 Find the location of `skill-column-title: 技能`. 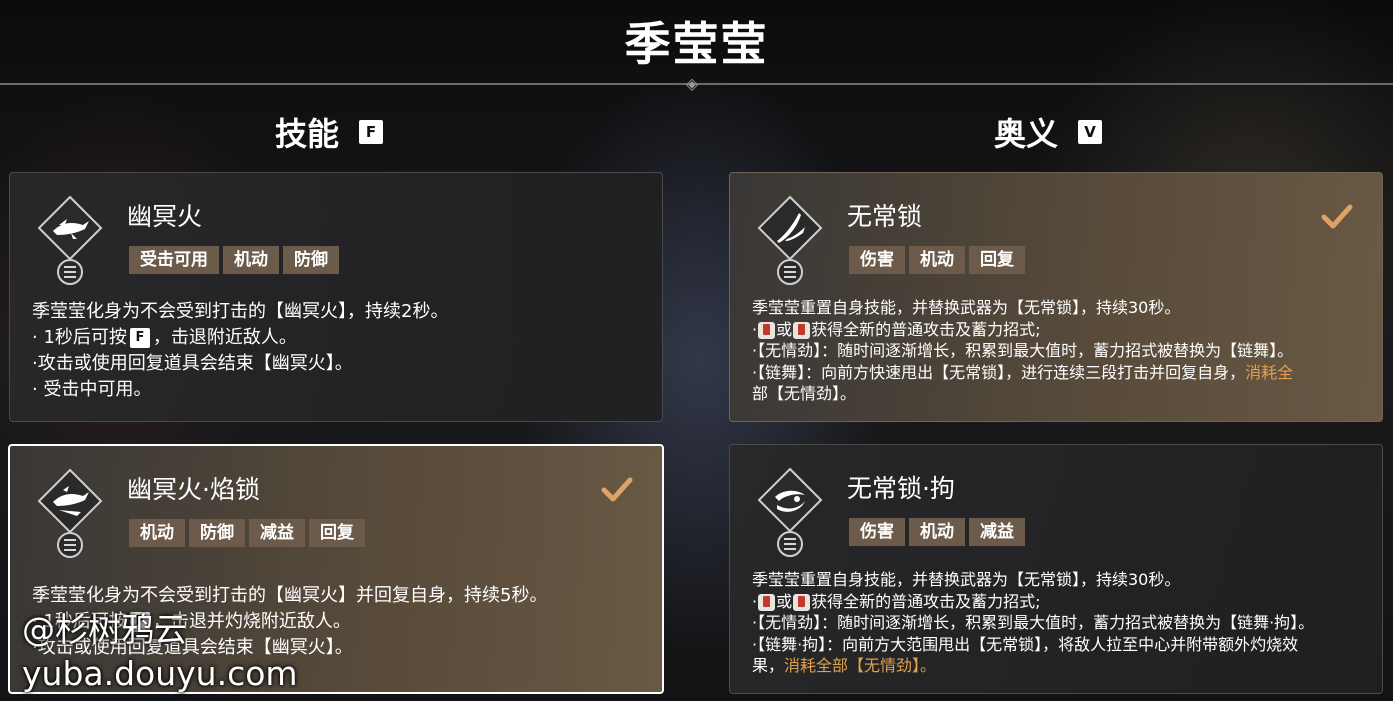

skill-column-title: 技能 is located at coordinates (307, 134).